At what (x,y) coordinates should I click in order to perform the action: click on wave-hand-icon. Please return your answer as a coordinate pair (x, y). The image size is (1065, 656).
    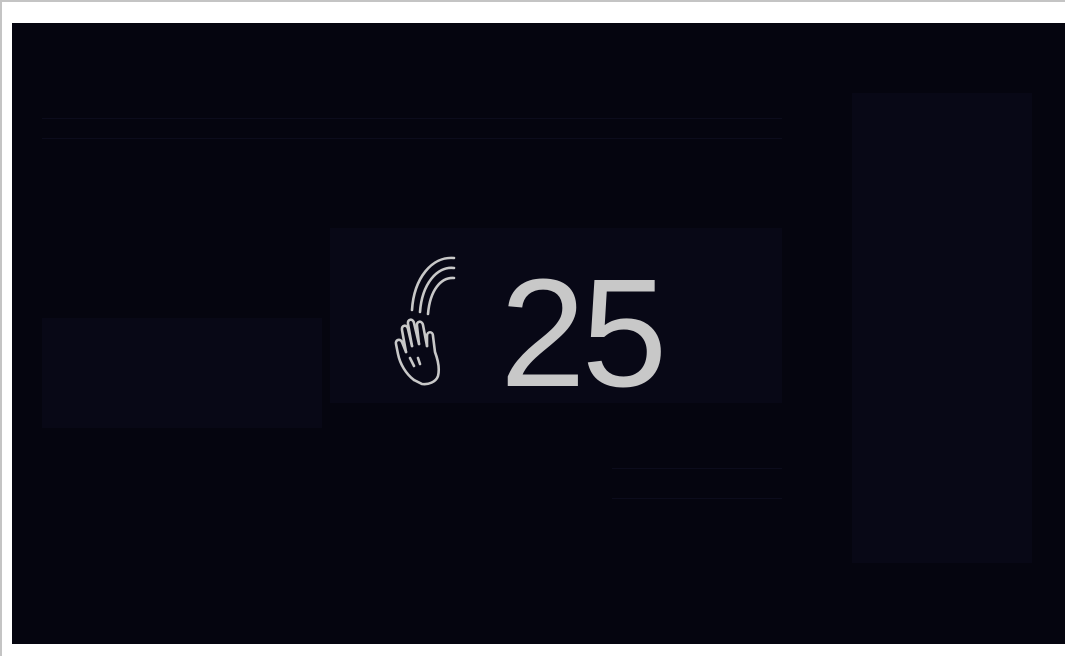
    Looking at the image, I should click on (425, 321).